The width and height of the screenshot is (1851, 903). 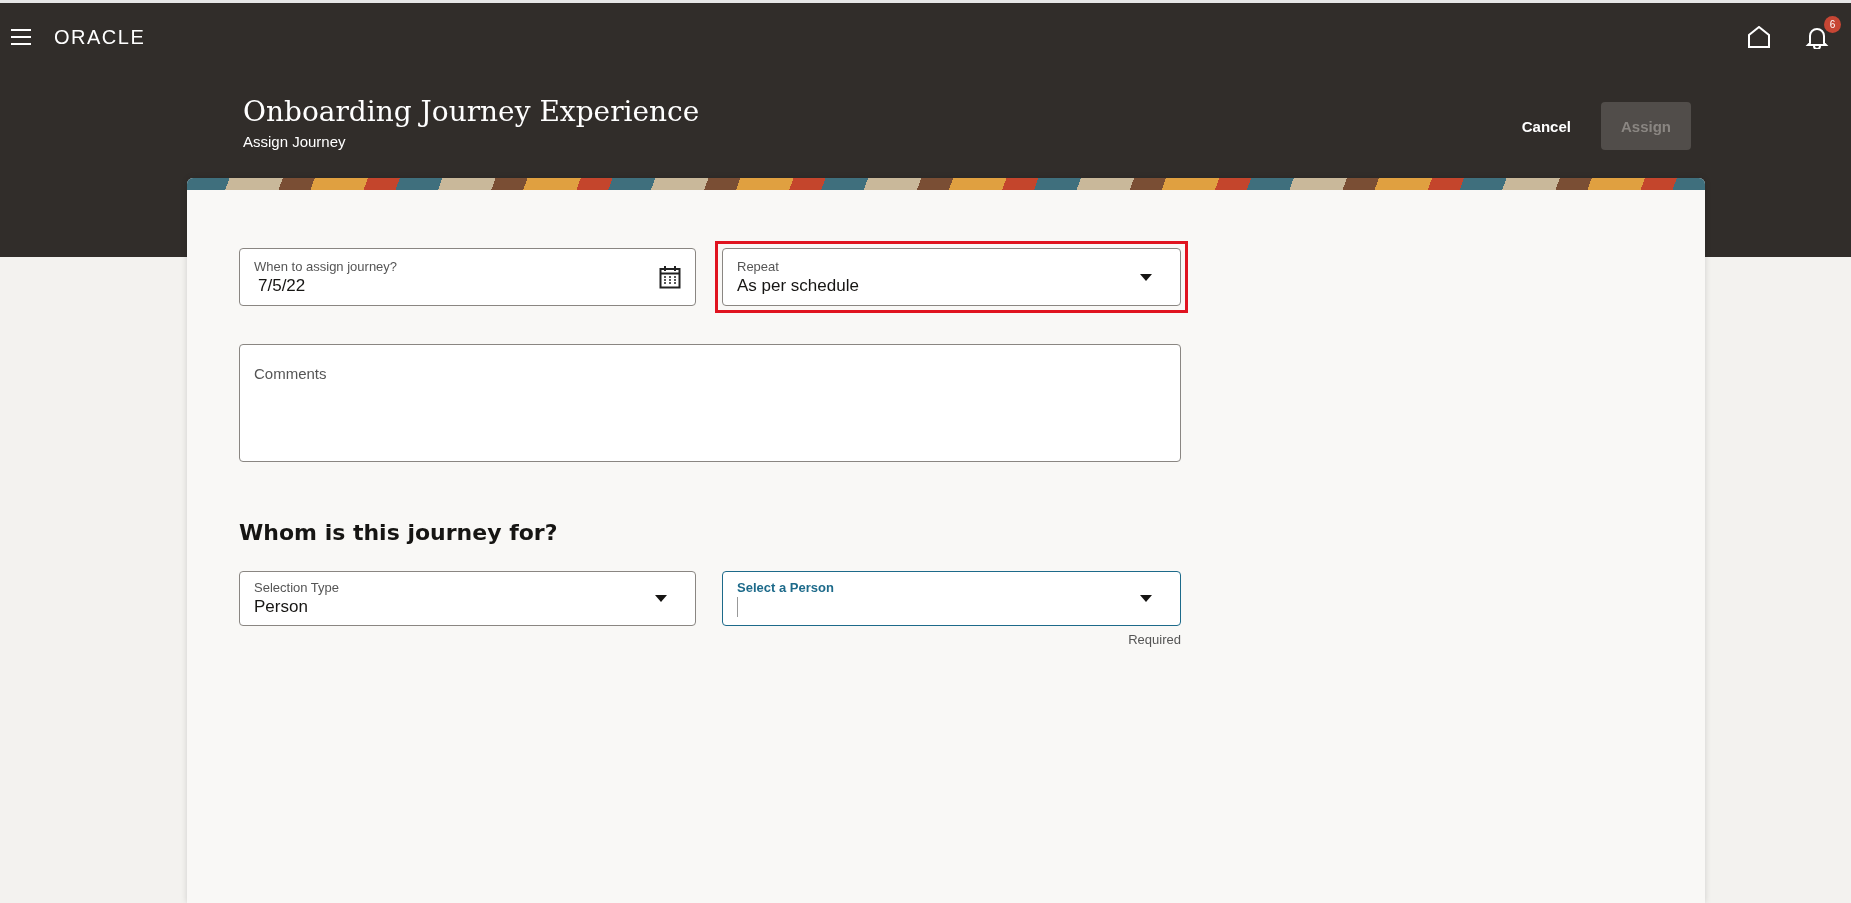 I want to click on oracle-logo: ORACLE, so click(x=100, y=37).